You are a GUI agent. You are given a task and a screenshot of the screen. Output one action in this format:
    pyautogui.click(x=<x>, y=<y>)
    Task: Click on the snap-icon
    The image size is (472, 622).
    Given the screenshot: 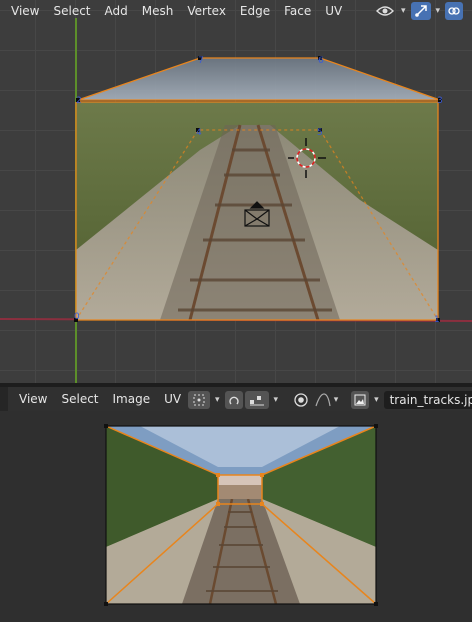 What is the action you would take?
    pyautogui.click(x=256, y=400)
    